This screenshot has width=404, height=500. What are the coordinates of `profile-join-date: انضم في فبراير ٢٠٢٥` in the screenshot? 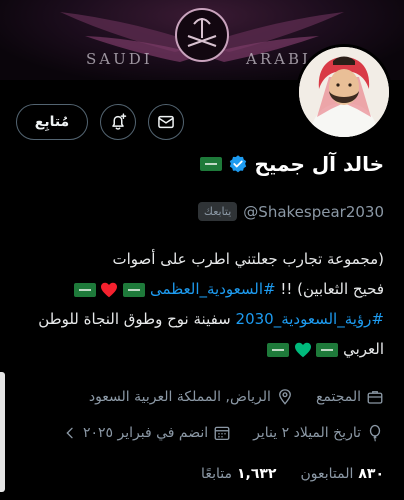 It's located at (145, 433).